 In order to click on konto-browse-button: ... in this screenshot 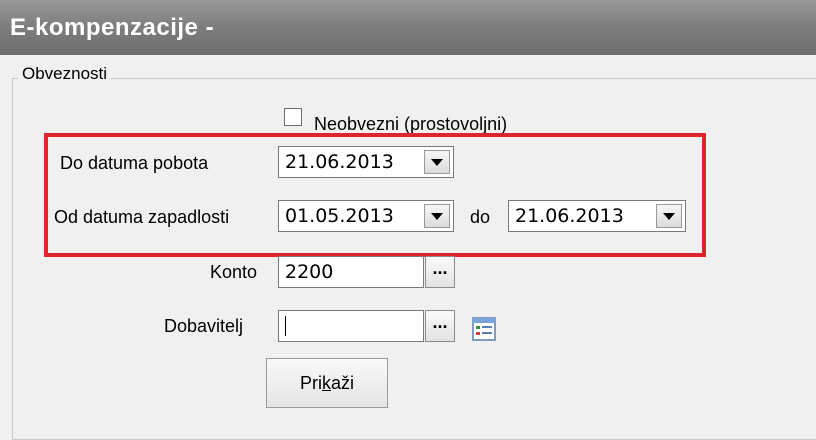, I will do `click(440, 272)`.